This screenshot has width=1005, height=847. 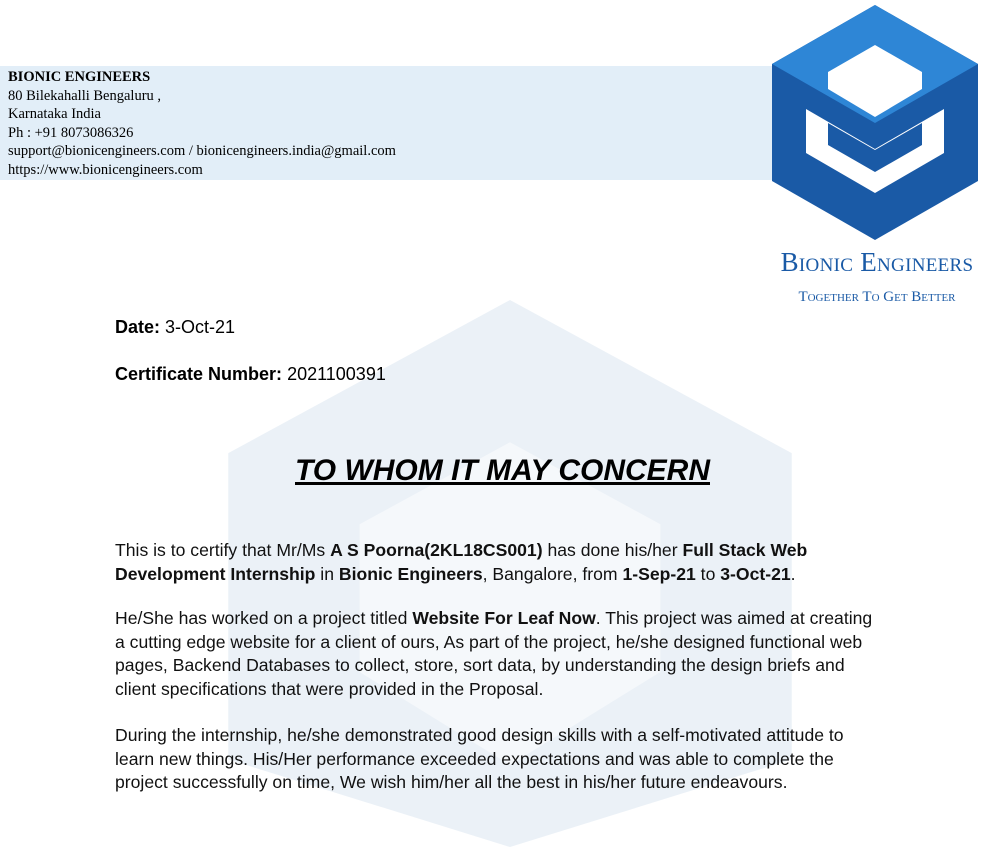 I want to click on intern-name: A S Poorna(2KL18CS001), so click(x=436, y=550).